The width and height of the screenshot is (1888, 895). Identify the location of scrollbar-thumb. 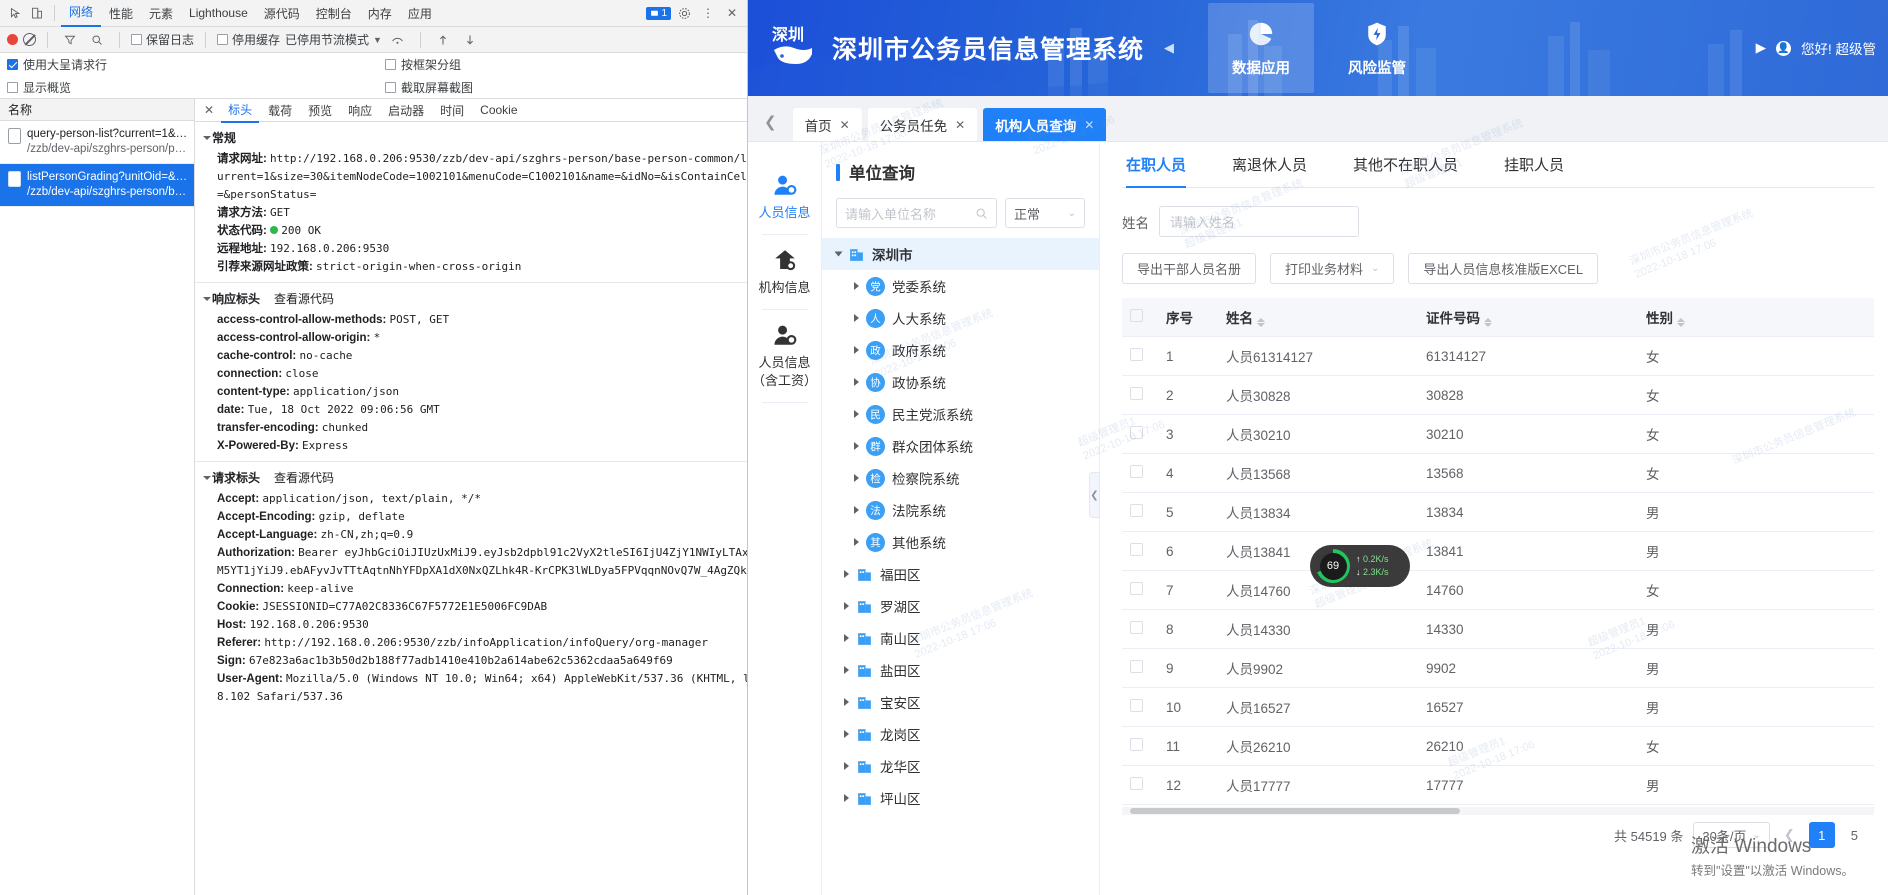
(1295, 811).